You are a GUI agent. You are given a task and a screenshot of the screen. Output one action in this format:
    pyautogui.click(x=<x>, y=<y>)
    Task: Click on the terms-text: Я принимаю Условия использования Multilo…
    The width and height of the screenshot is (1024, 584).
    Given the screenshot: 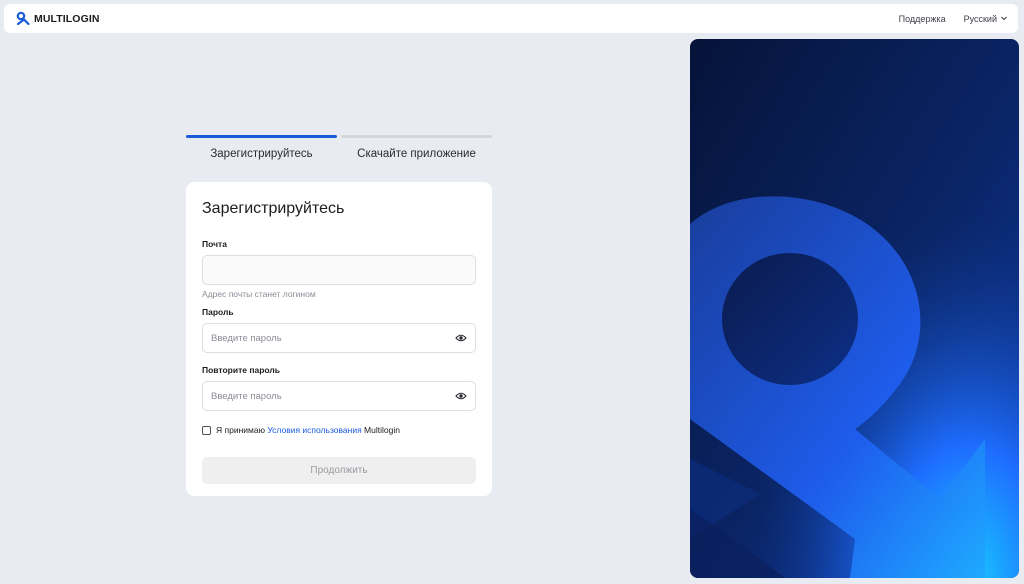 What is the action you would take?
    pyautogui.click(x=308, y=430)
    